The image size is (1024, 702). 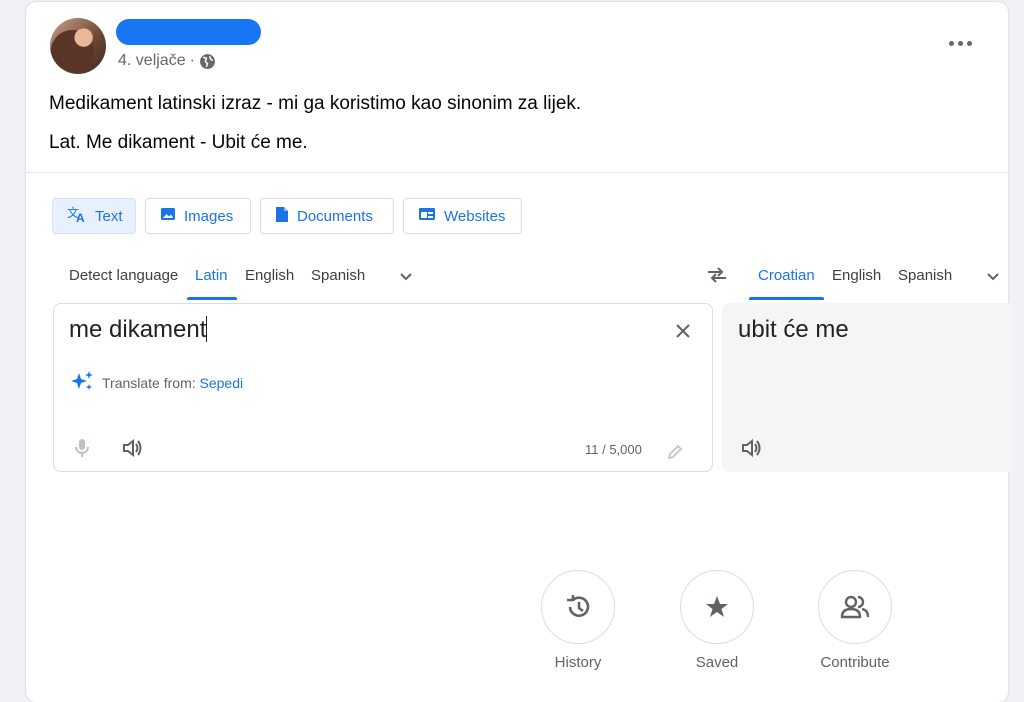 I want to click on globe-icon, so click(x=207, y=61).